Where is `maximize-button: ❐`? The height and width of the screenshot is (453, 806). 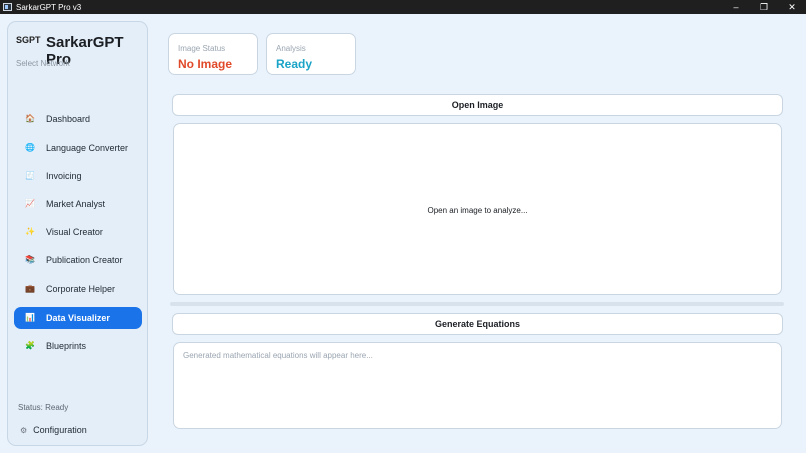 maximize-button: ❐ is located at coordinates (764, 7).